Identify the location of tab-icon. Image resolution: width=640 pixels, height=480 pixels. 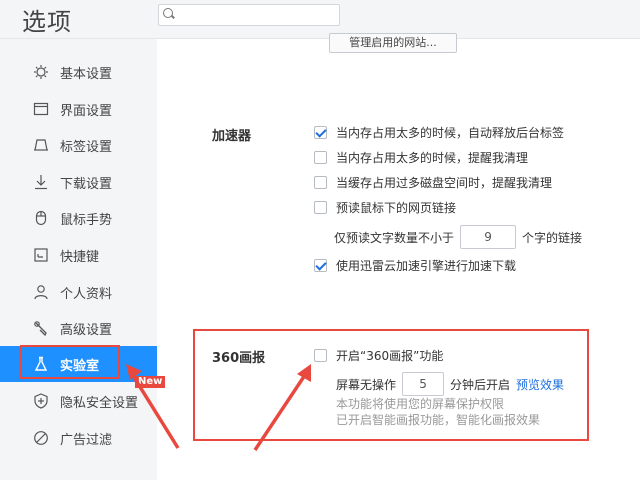
(41, 145).